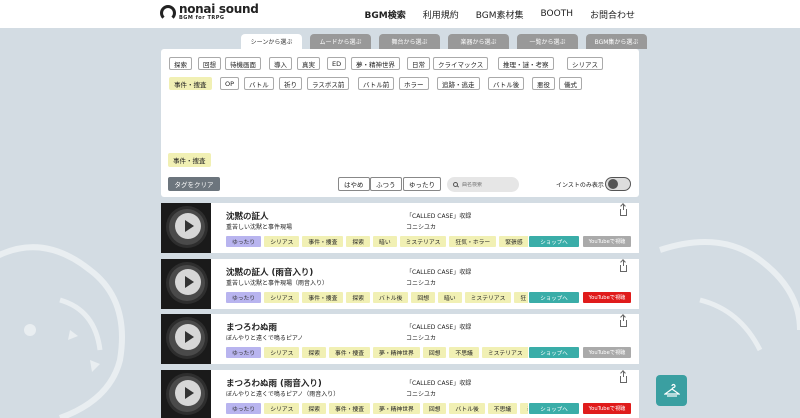 The height and width of the screenshot is (418, 800). What do you see at coordinates (543, 83) in the screenshot?
I see `scene-tag: 悪役` at bounding box center [543, 83].